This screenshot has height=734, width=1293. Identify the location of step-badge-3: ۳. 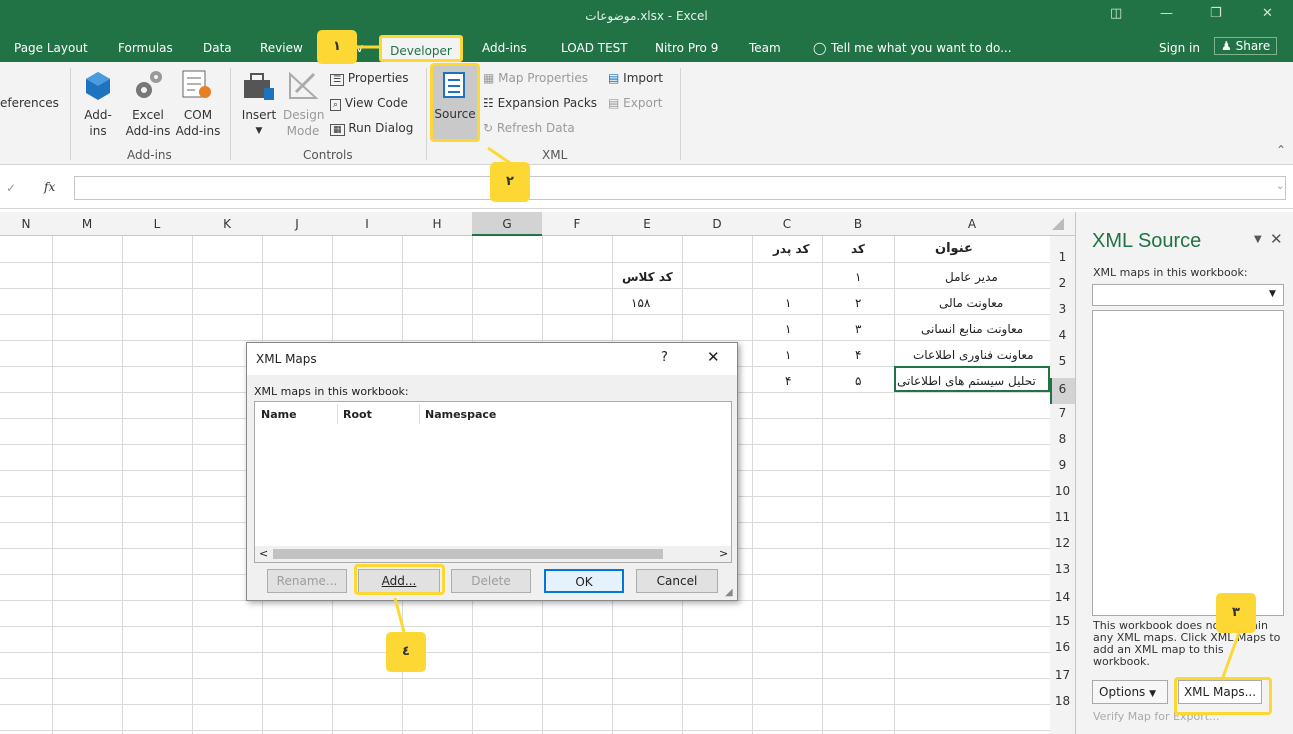
(1236, 613).